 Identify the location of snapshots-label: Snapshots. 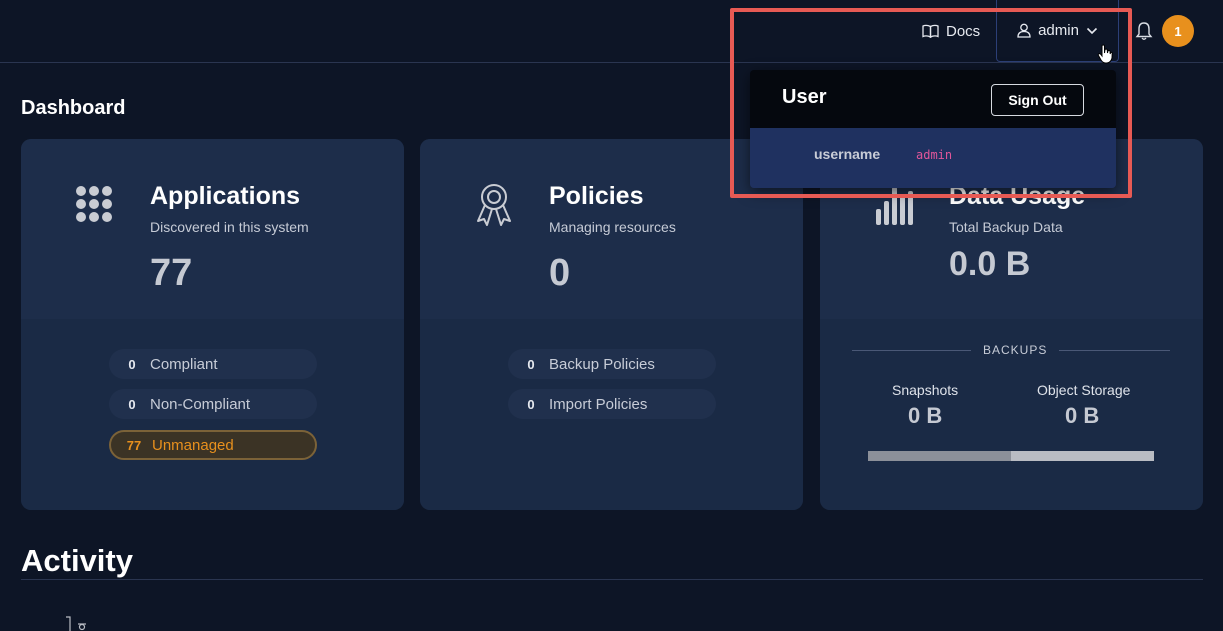
(925, 390).